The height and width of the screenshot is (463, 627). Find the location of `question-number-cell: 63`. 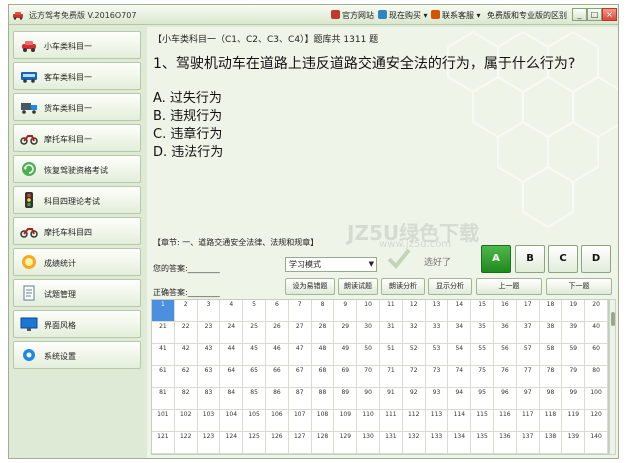

question-number-cell: 63 is located at coordinates (209, 377).